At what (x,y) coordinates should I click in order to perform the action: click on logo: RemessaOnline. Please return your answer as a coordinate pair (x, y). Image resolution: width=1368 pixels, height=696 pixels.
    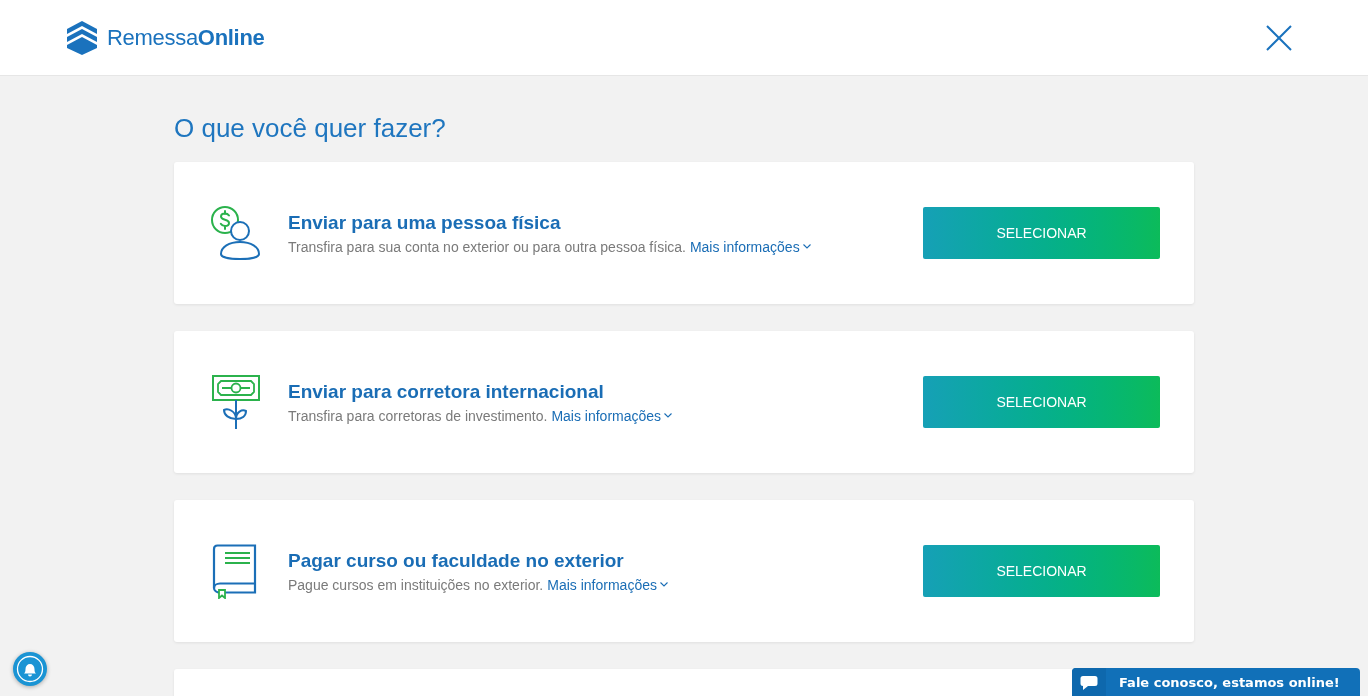
    Looking at the image, I should click on (166, 37).